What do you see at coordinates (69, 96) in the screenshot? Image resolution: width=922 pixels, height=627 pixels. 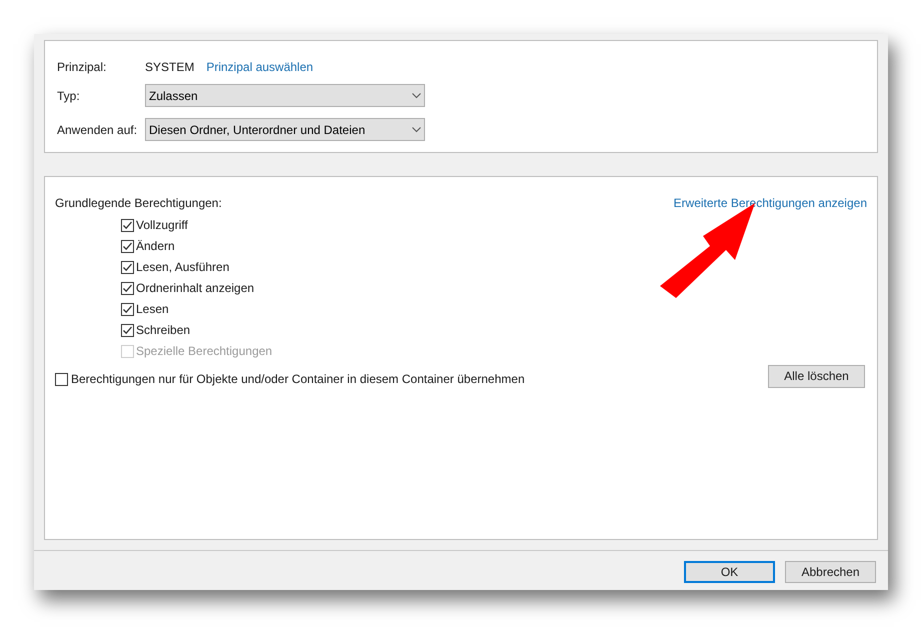 I see `field-label: Typ:` at bounding box center [69, 96].